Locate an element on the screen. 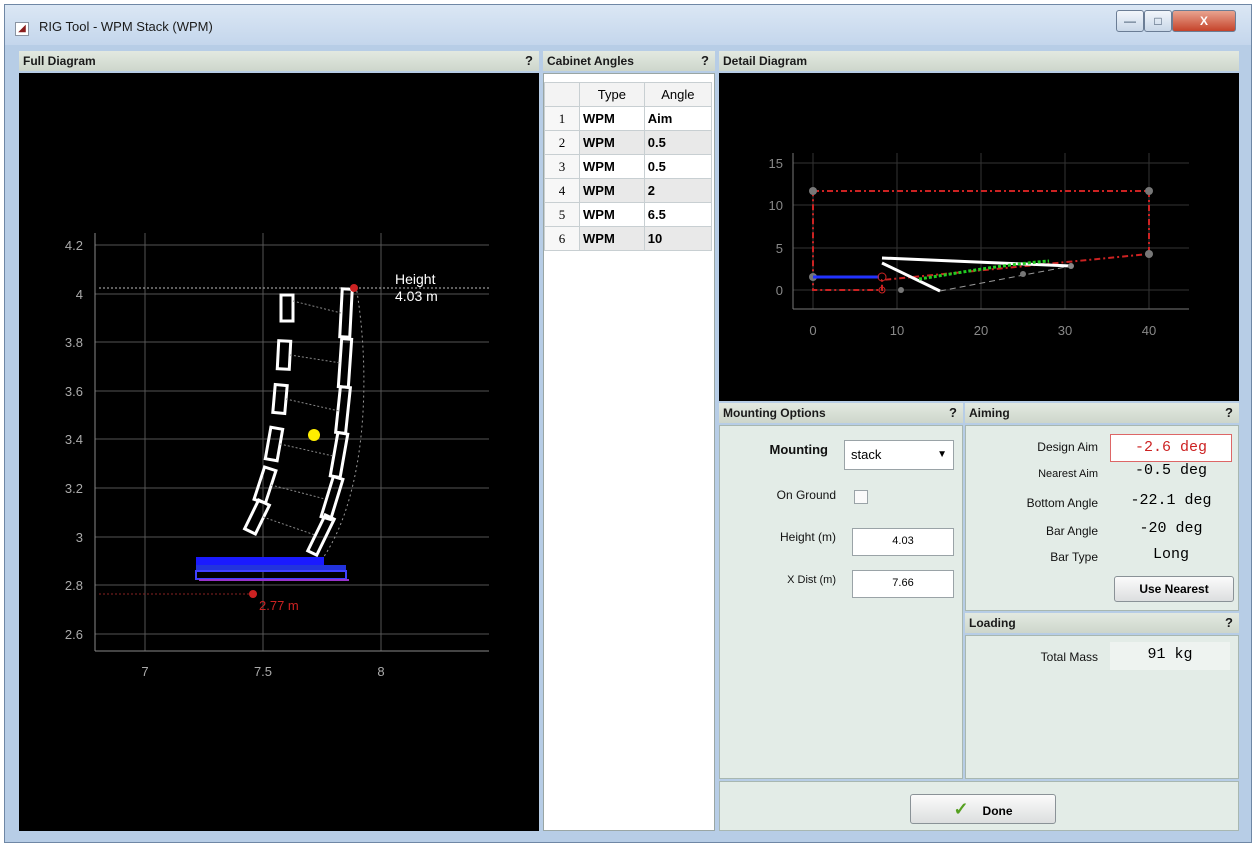 The height and width of the screenshot is (848, 1257). table-row: 4 WPM 2 is located at coordinates (628, 190).